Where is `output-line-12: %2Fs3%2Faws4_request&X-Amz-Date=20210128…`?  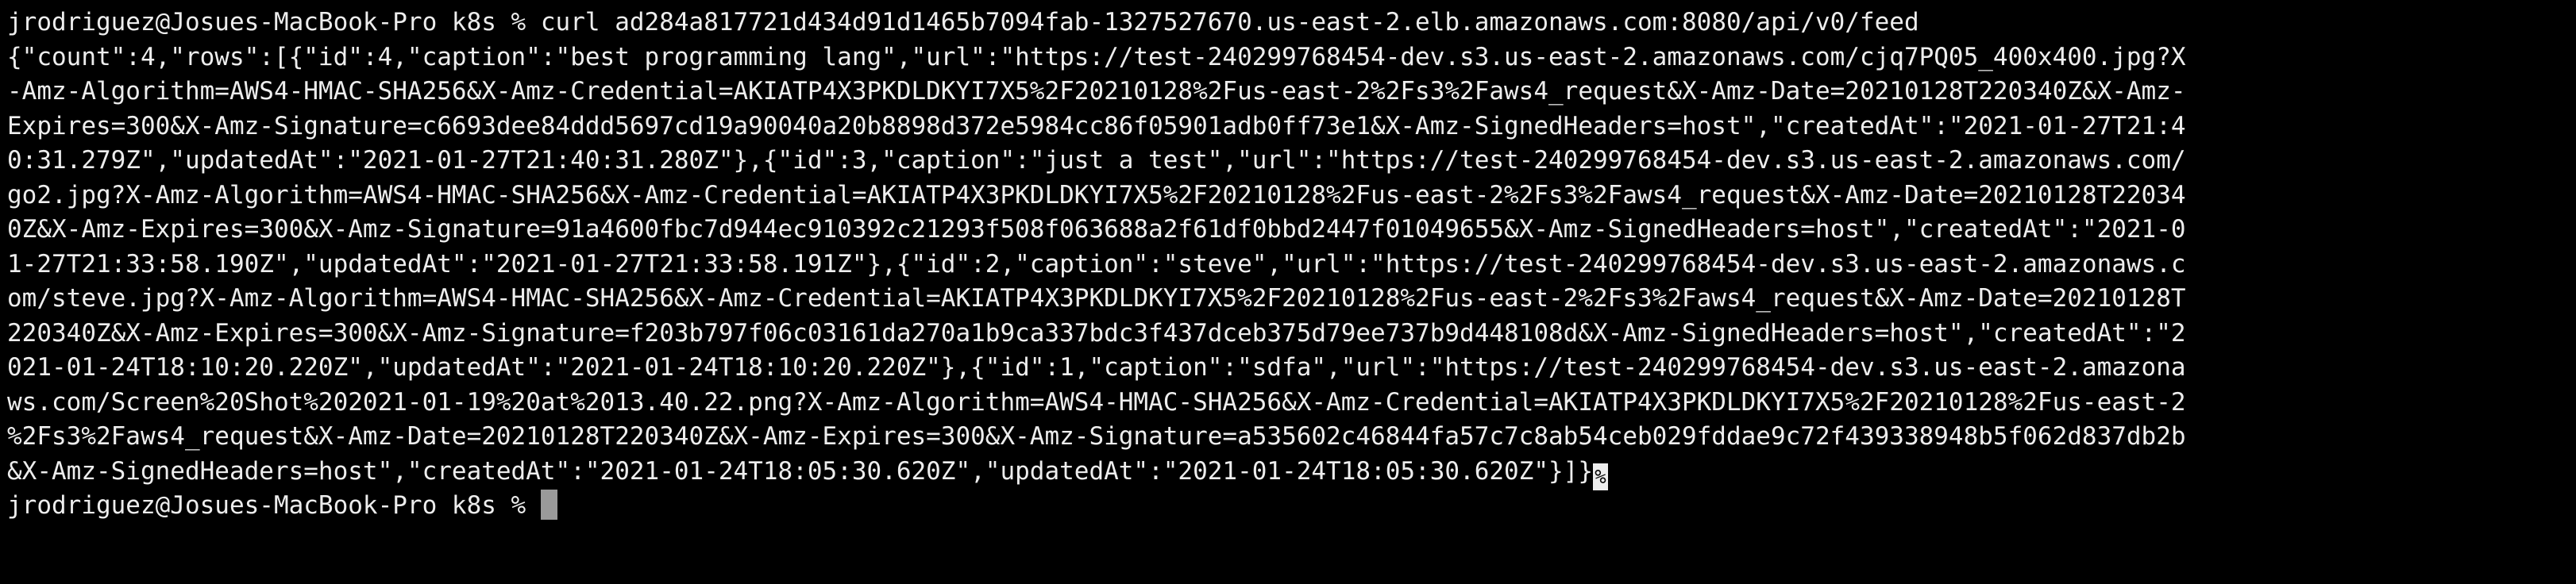 output-line-12: %2Fs3%2Faws4_request&X-Amz-Date=20210128… is located at coordinates (1096, 436).